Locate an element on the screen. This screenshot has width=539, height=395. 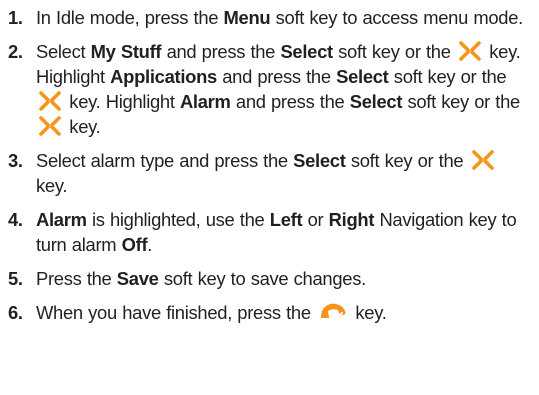
step-text: Select alarm type and press the is located at coordinates (165, 160).